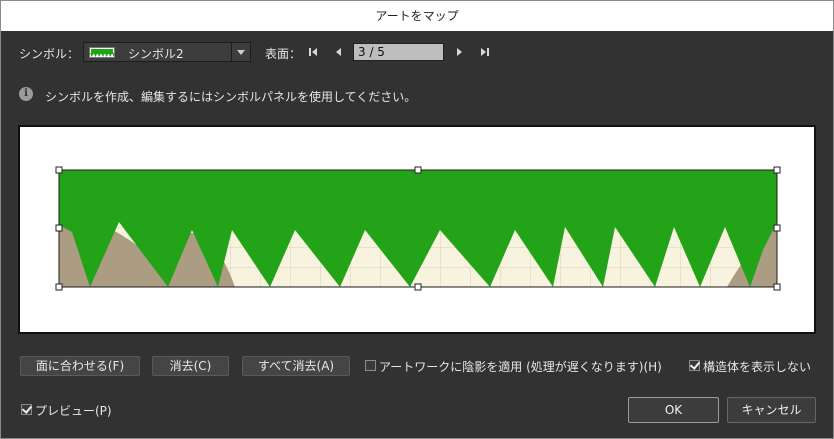  I want to click on clear-button: 消去(C), so click(190, 366).